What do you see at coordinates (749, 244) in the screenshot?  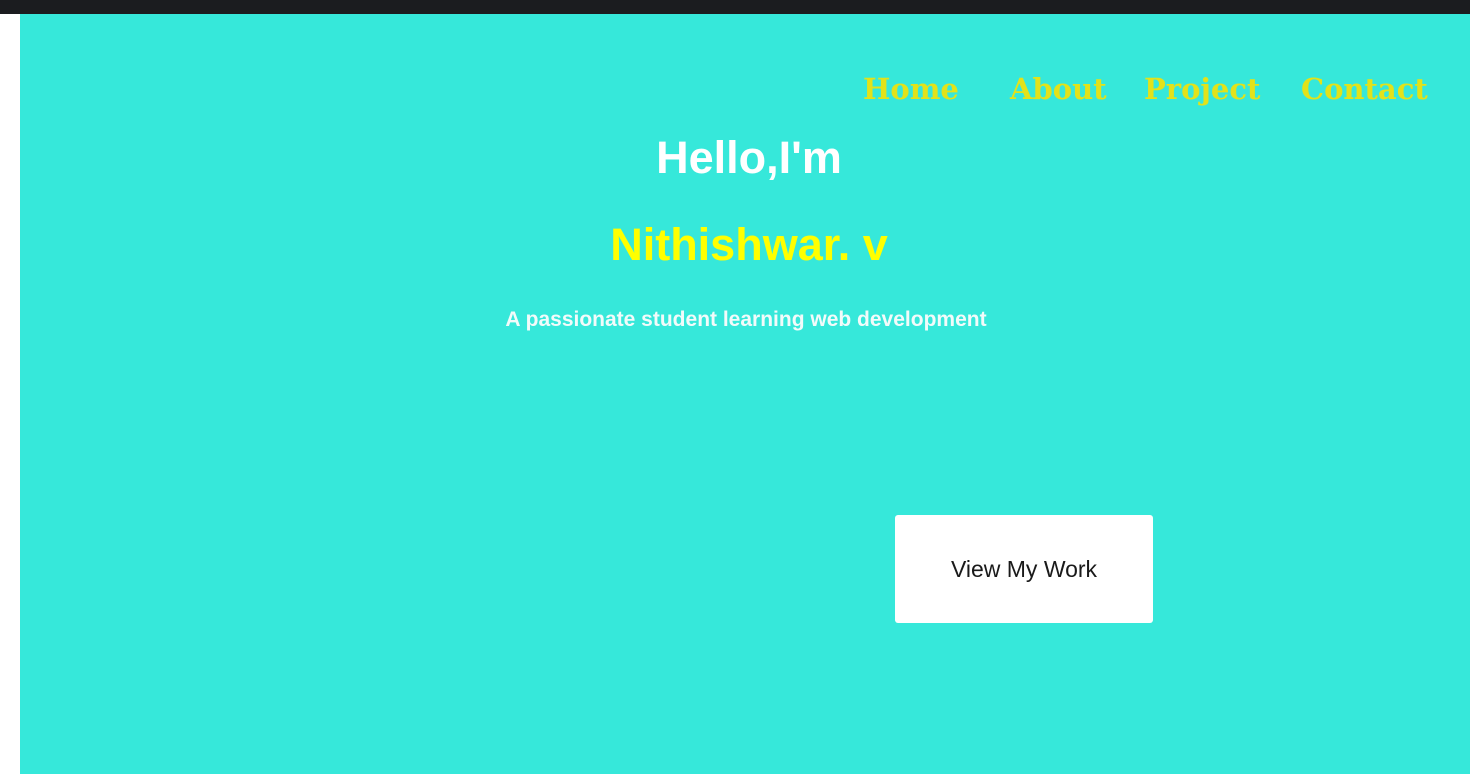 I see `name-text: Nithishwar. v` at bounding box center [749, 244].